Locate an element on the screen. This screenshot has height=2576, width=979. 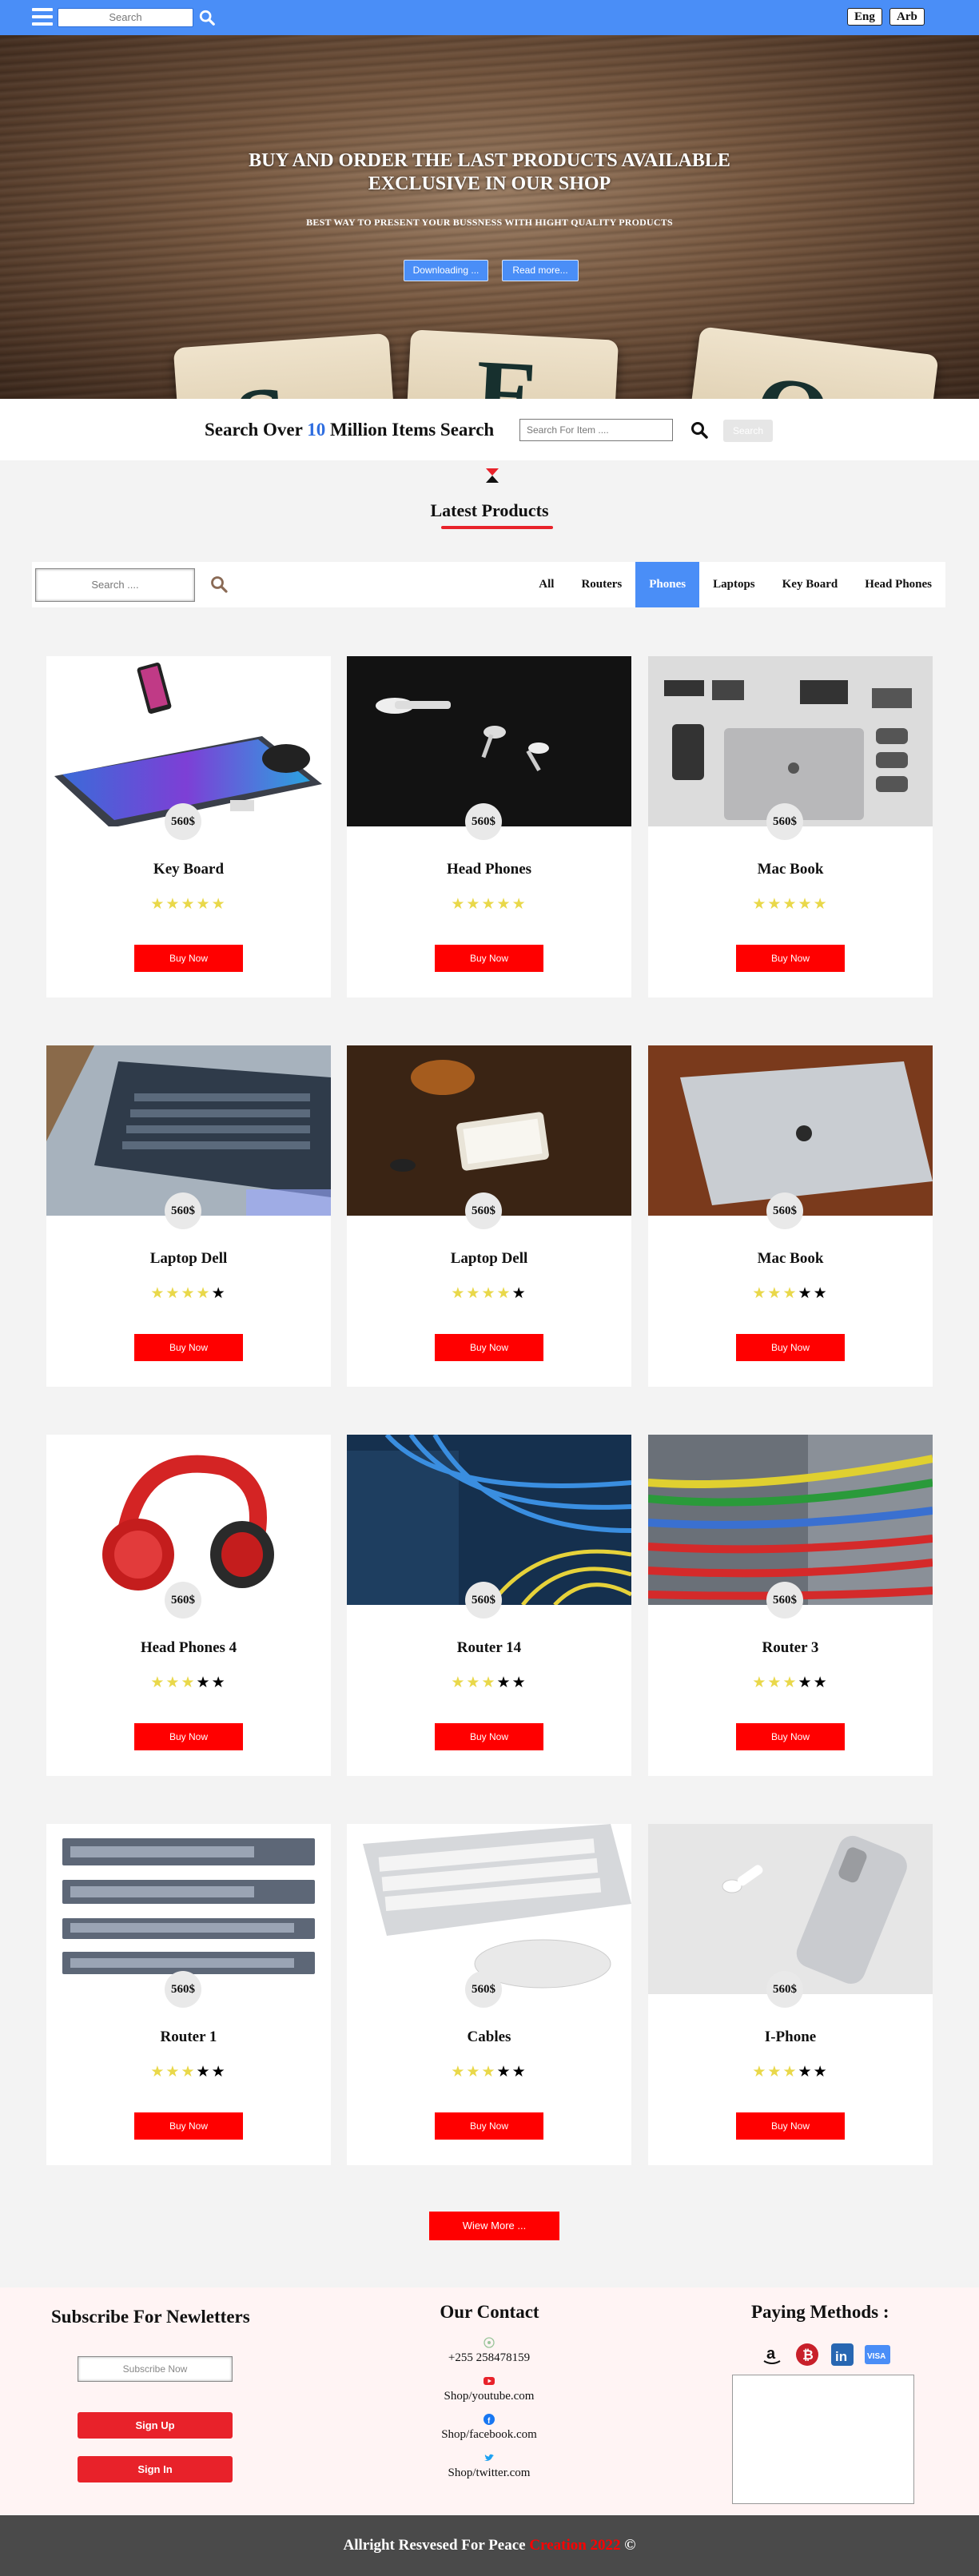
payment-details-textarea is located at coordinates (823, 2439).